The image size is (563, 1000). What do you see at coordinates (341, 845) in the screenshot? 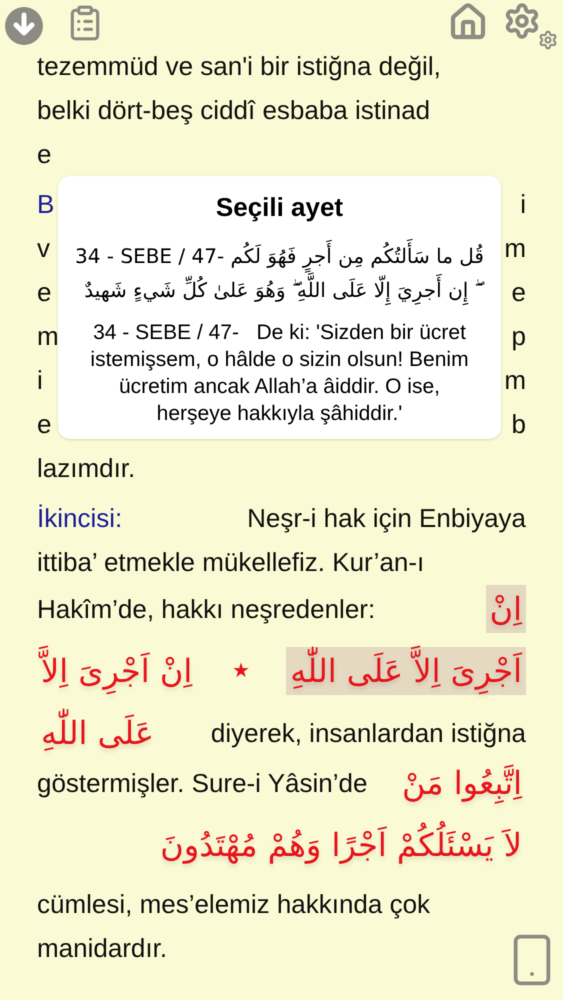
I see `arabic-text: لاَ يَسْئَلُكُمْ اَجْرًا وَهُمْ مُهْتَدُونَ` at bounding box center [341, 845].